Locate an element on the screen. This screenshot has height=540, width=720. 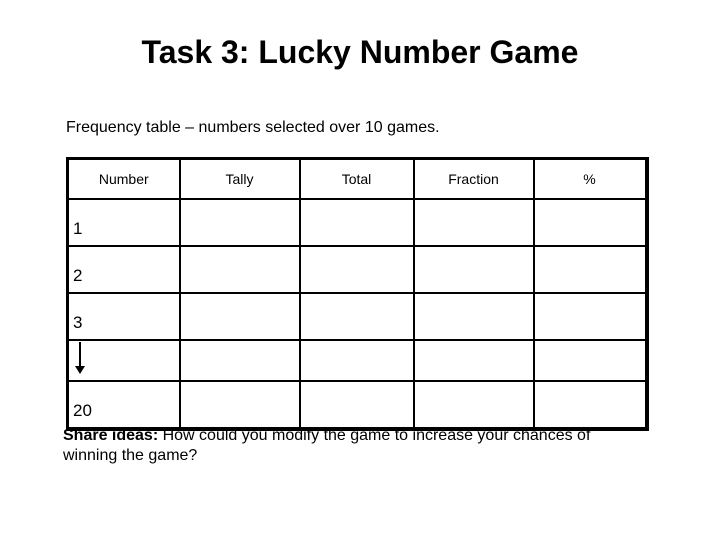
number-cell: 3 is located at coordinates (124, 316).